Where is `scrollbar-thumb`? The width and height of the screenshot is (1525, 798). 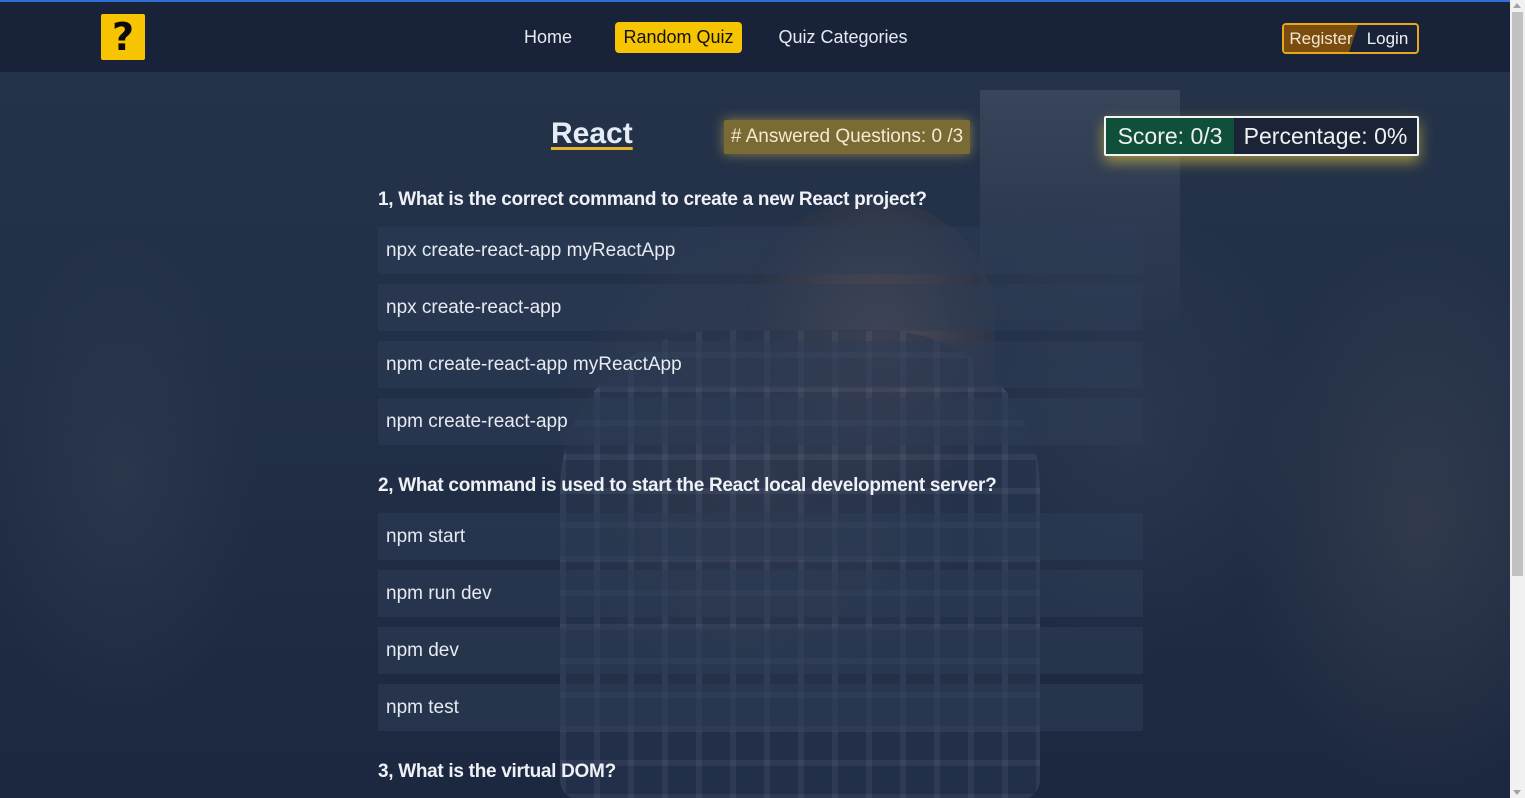 scrollbar-thumb is located at coordinates (1517, 294).